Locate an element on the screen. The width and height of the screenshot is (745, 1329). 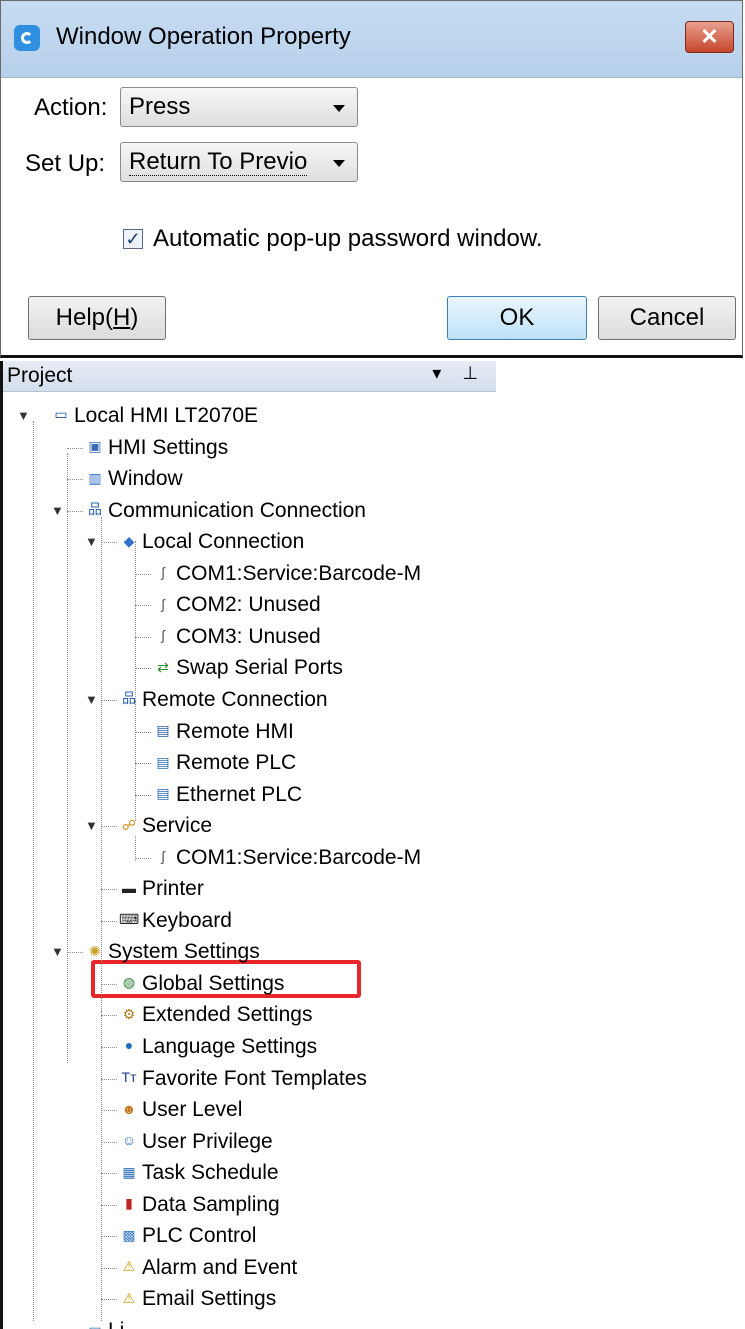
pin-icon: ▾ ⊥ is located at coordinates (459, 373).